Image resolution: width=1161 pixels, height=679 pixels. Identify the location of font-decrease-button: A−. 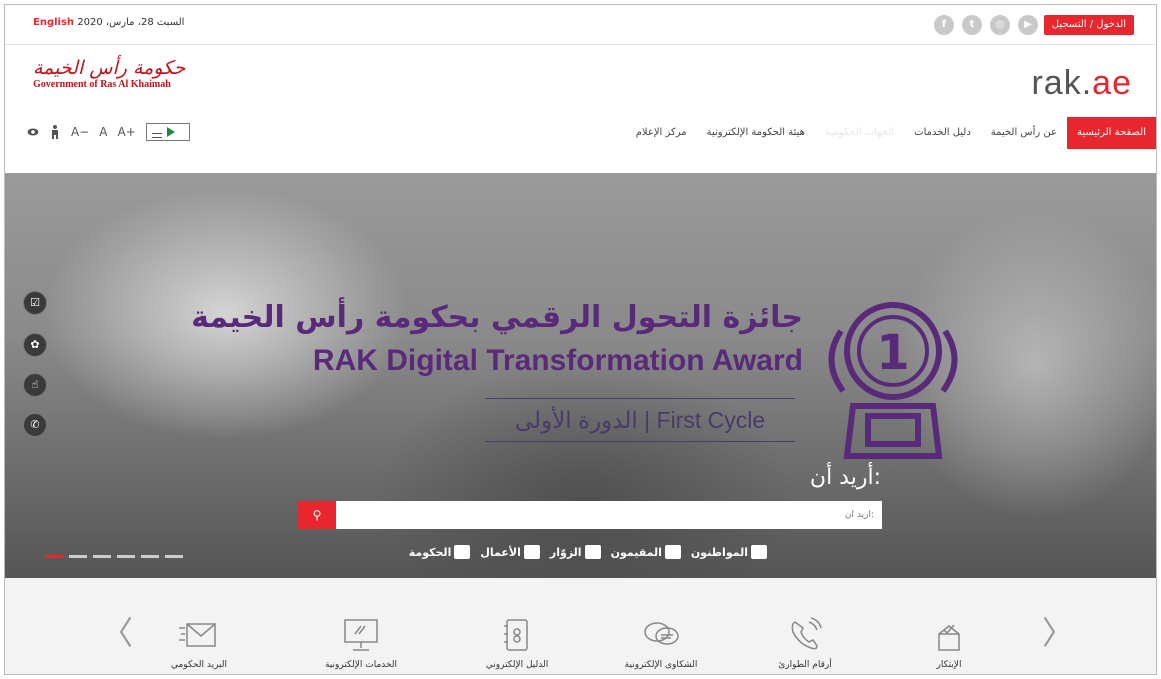
(80, 132).